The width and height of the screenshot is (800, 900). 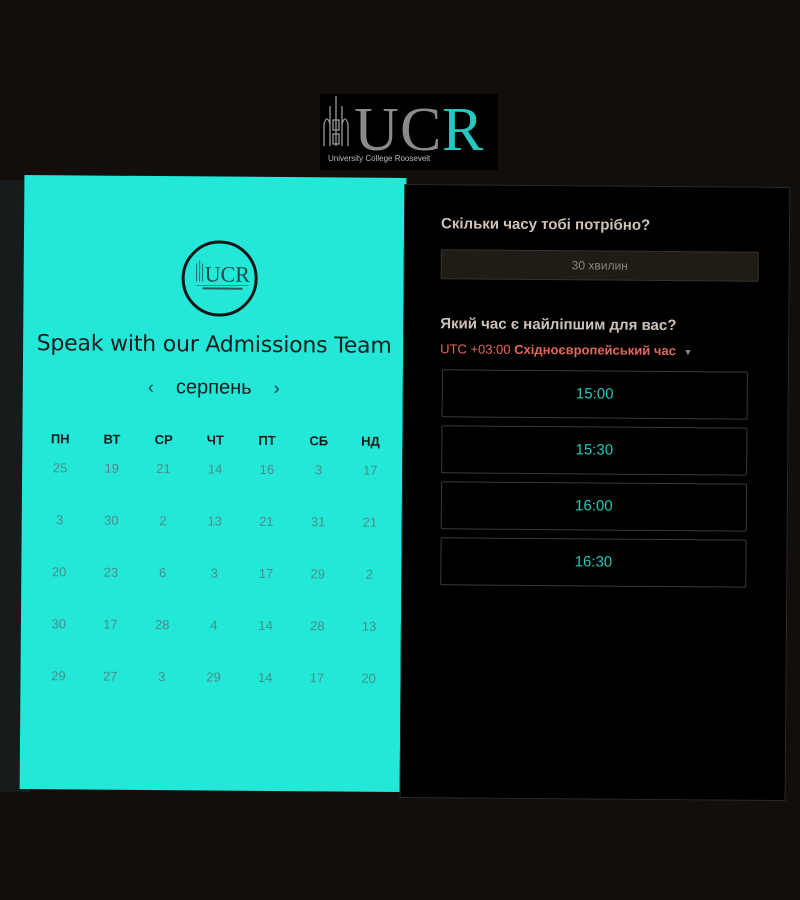 What do you see at coordinates (318, 540) in the screenshot?
I see `calendar-day: 31` at bounding box center [318, 540].